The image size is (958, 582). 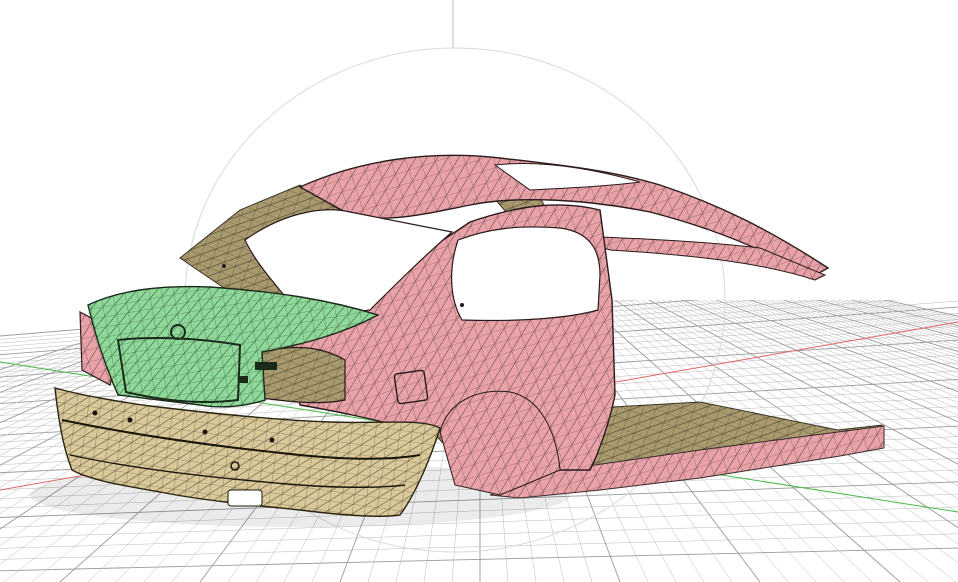 I want to click on quarter-window-opening, so click(x=526, y=274).